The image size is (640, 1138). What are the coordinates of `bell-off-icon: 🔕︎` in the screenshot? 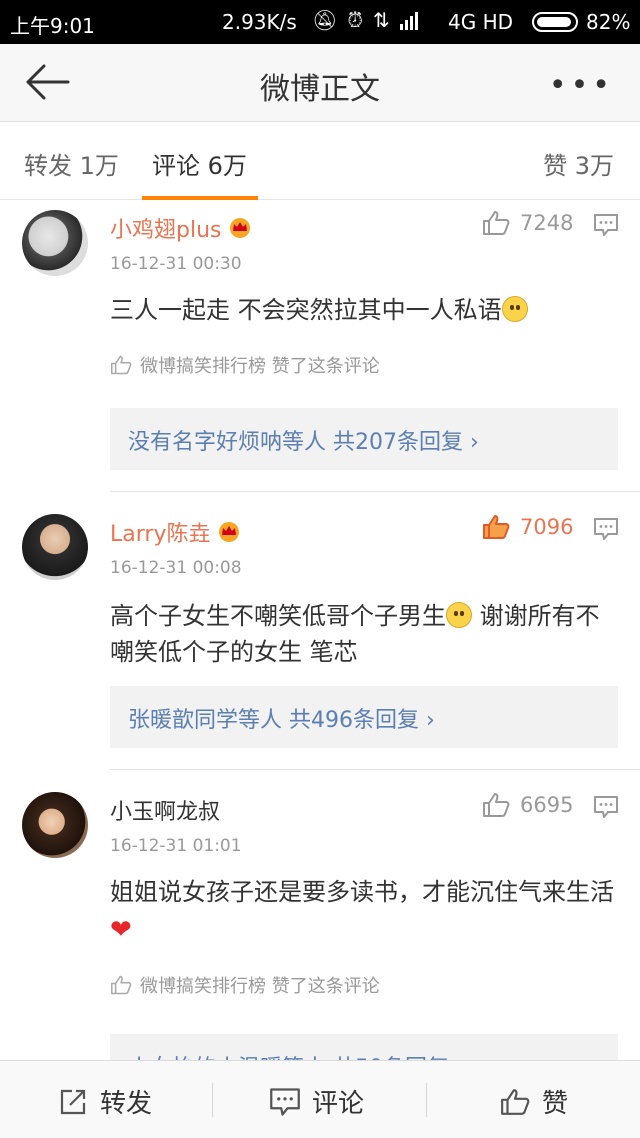 It's located at (325, 20).